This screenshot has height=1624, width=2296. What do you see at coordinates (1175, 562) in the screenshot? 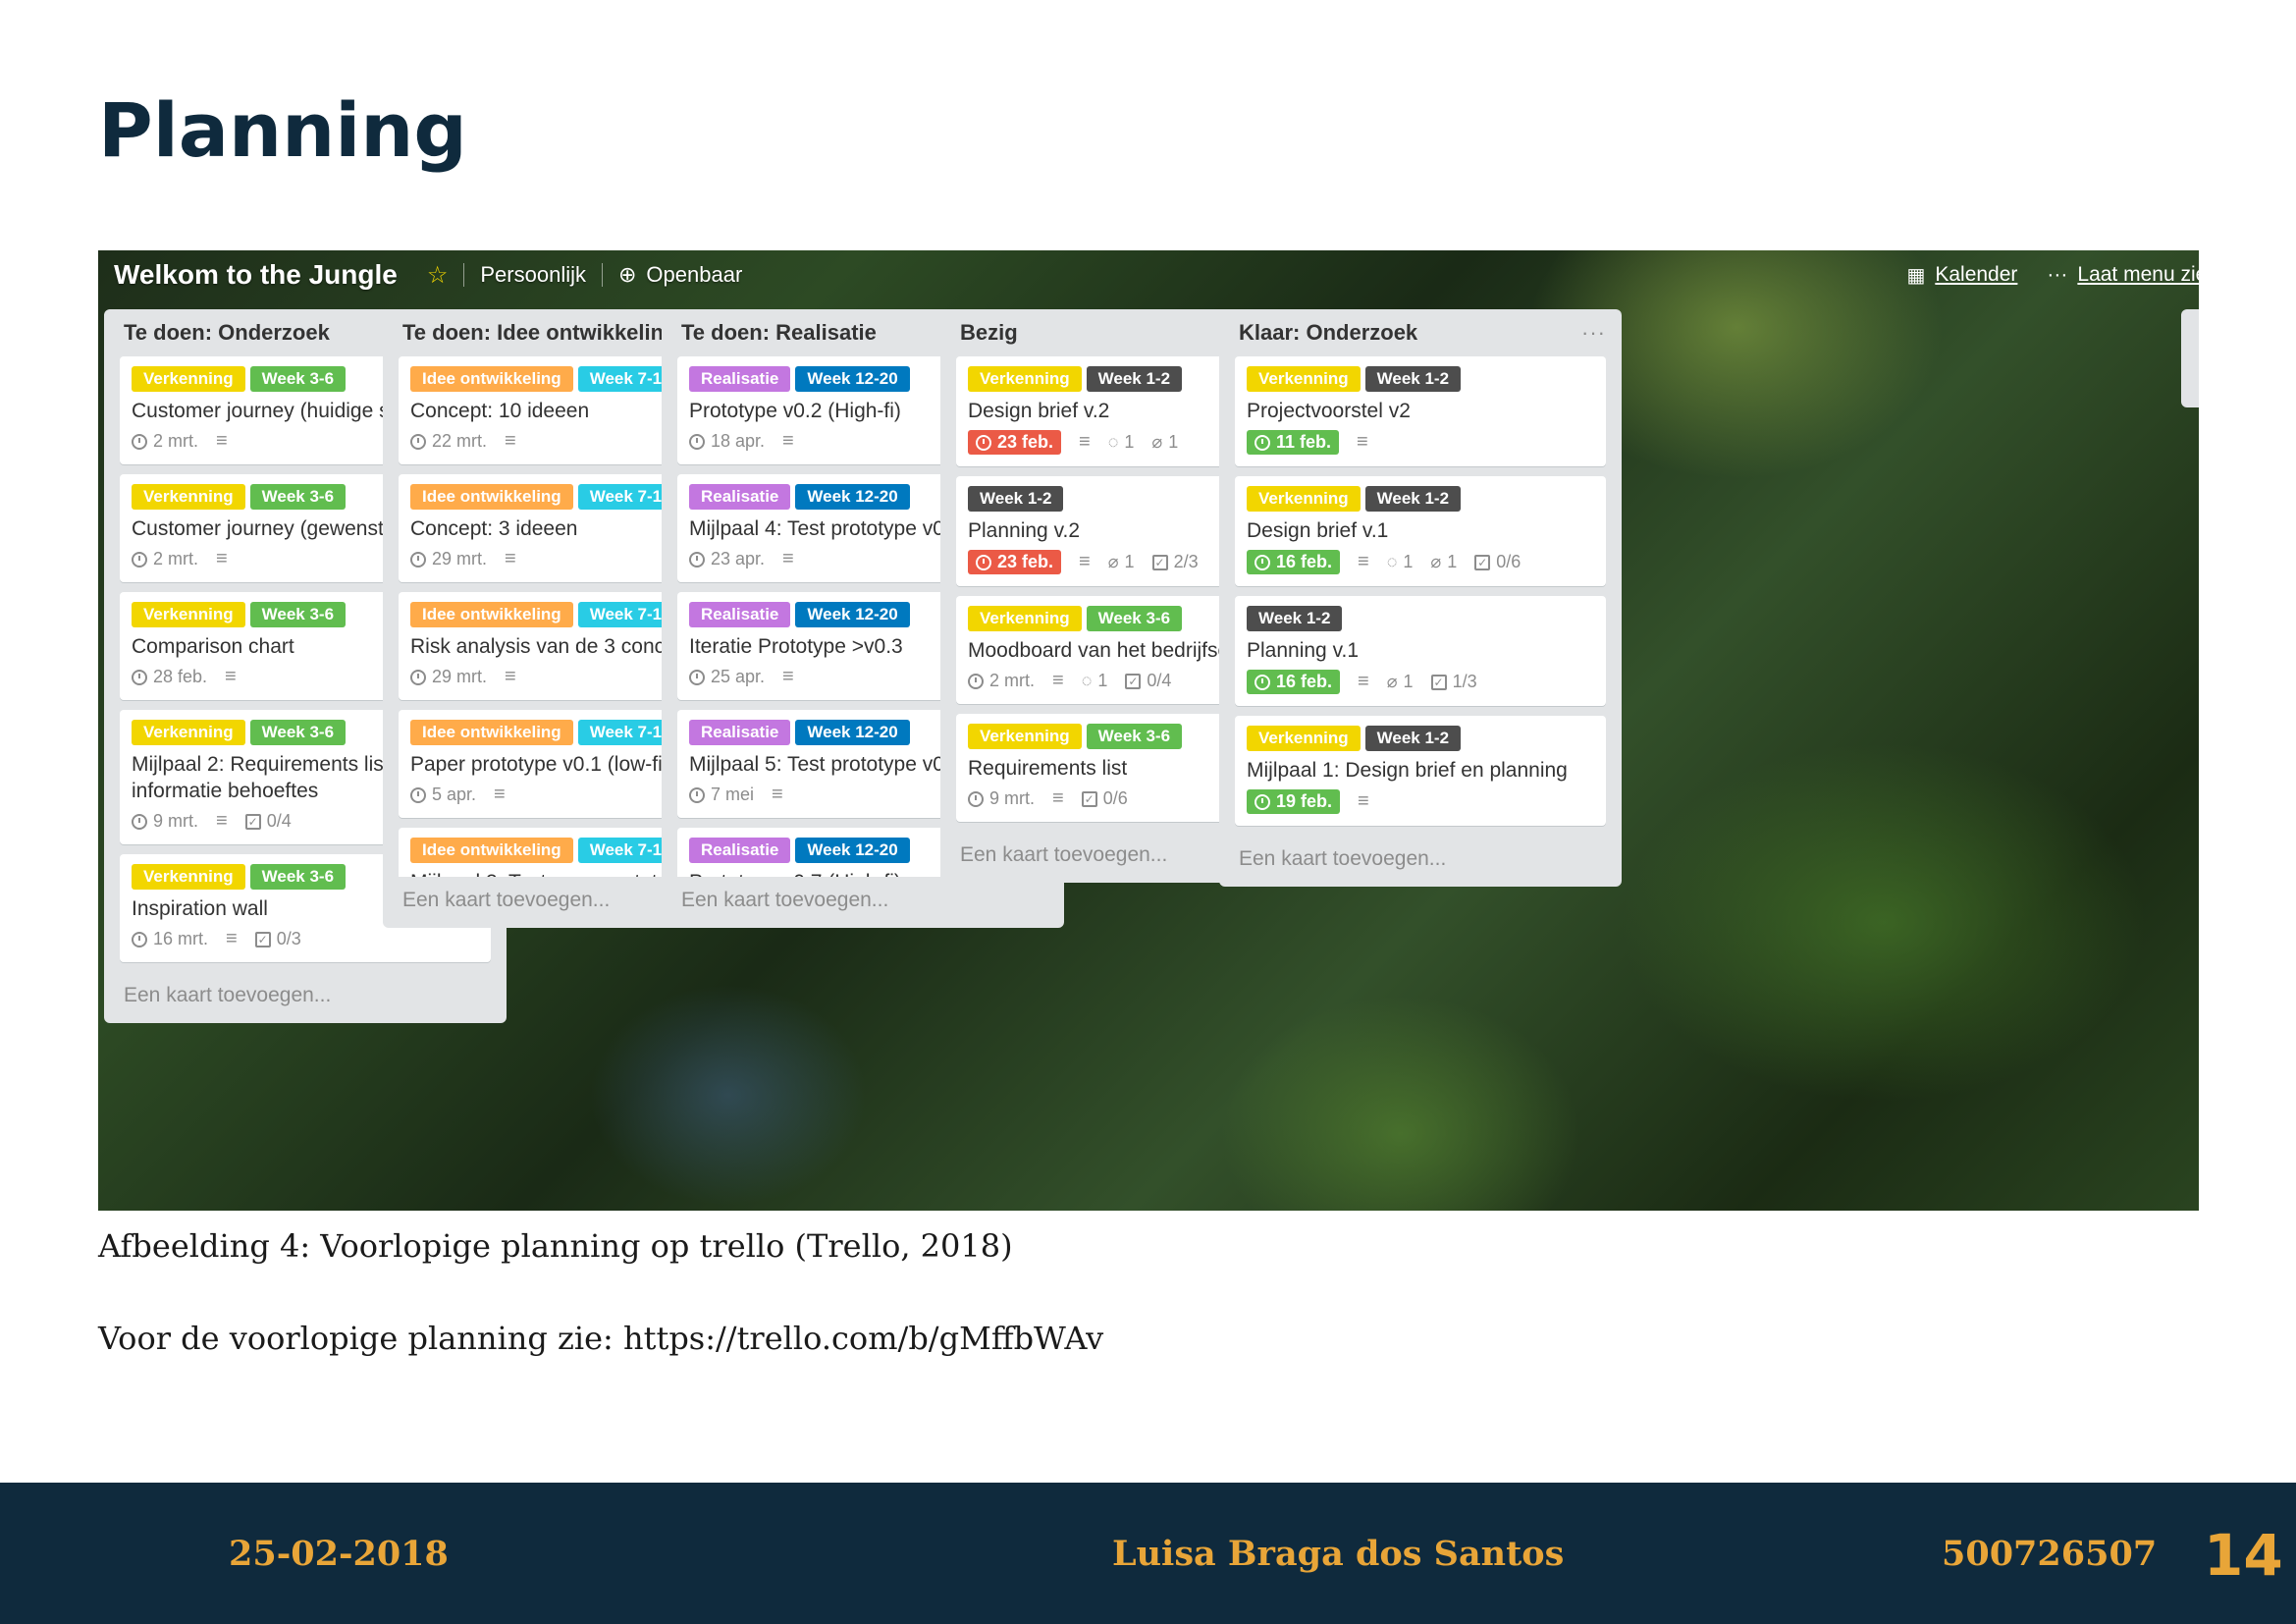
I see `checklist-badge: ✓ 2/3` at bounding box center [1175, 562].